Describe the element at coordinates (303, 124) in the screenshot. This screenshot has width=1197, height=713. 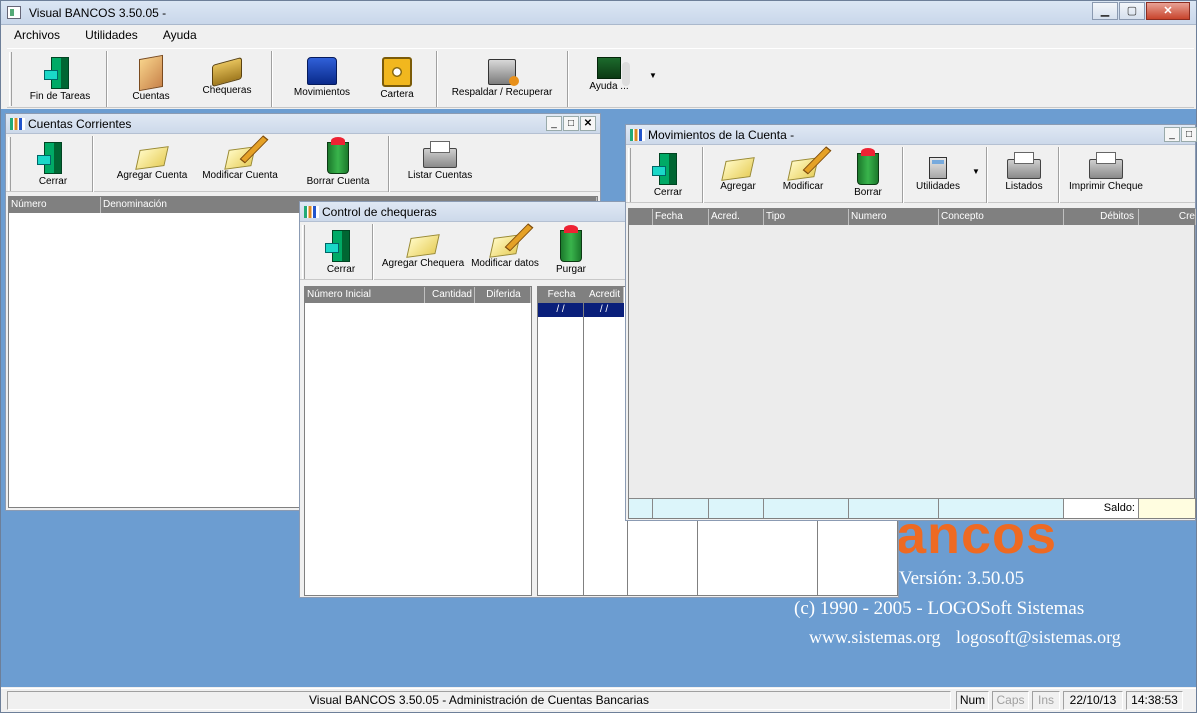
I see `cuentas-caption: Cuentas Corrientes _ □ ✕` at that location.